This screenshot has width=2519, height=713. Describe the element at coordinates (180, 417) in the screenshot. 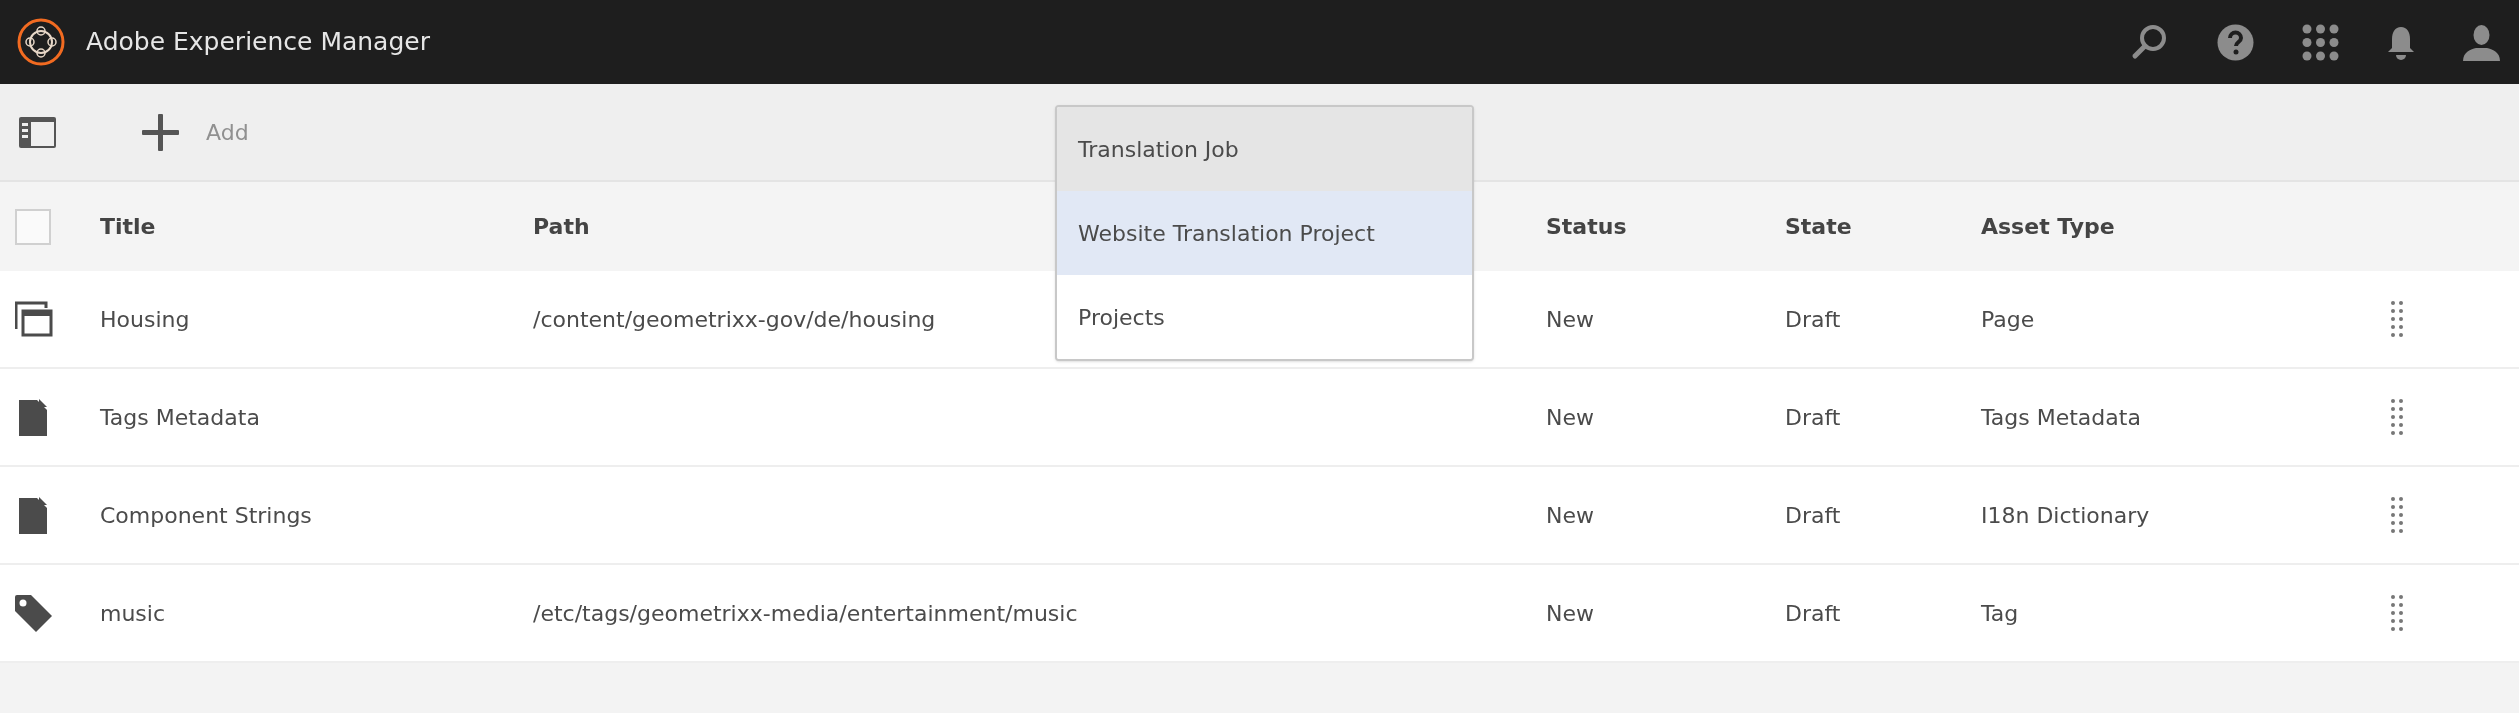

I see `title-cell-text: Tags Metadata` at that location.